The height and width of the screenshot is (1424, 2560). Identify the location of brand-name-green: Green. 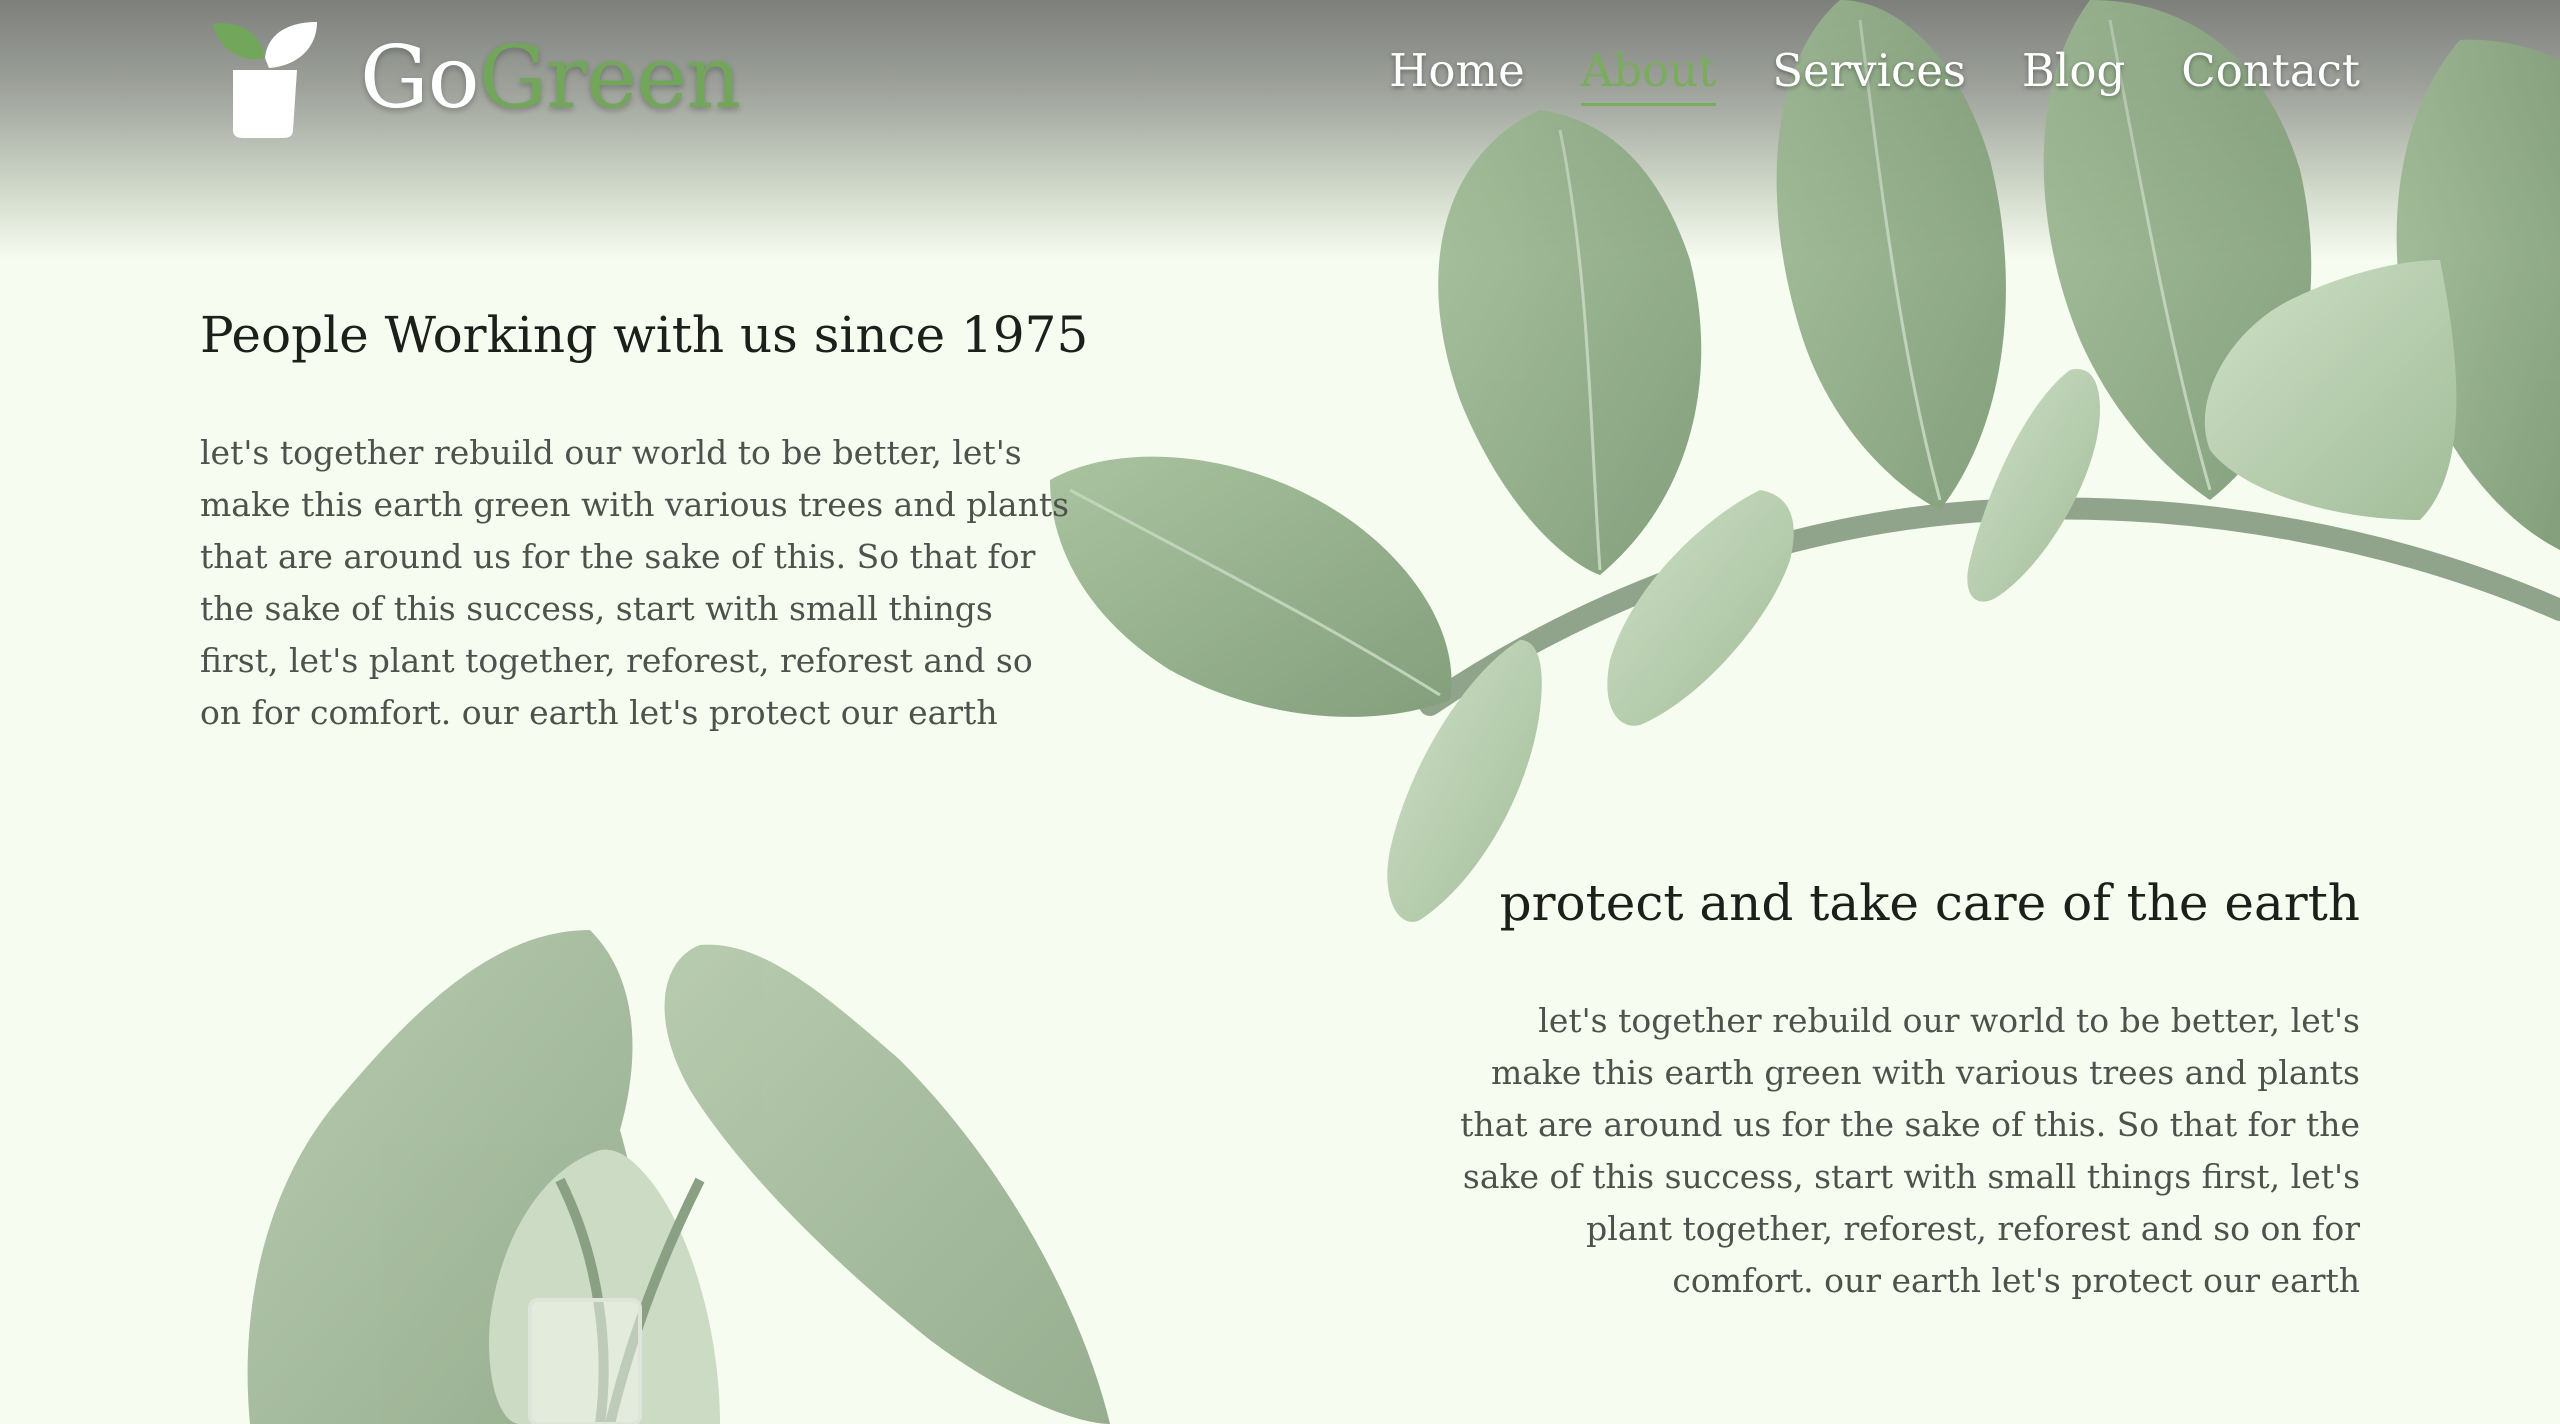
(609, 78).